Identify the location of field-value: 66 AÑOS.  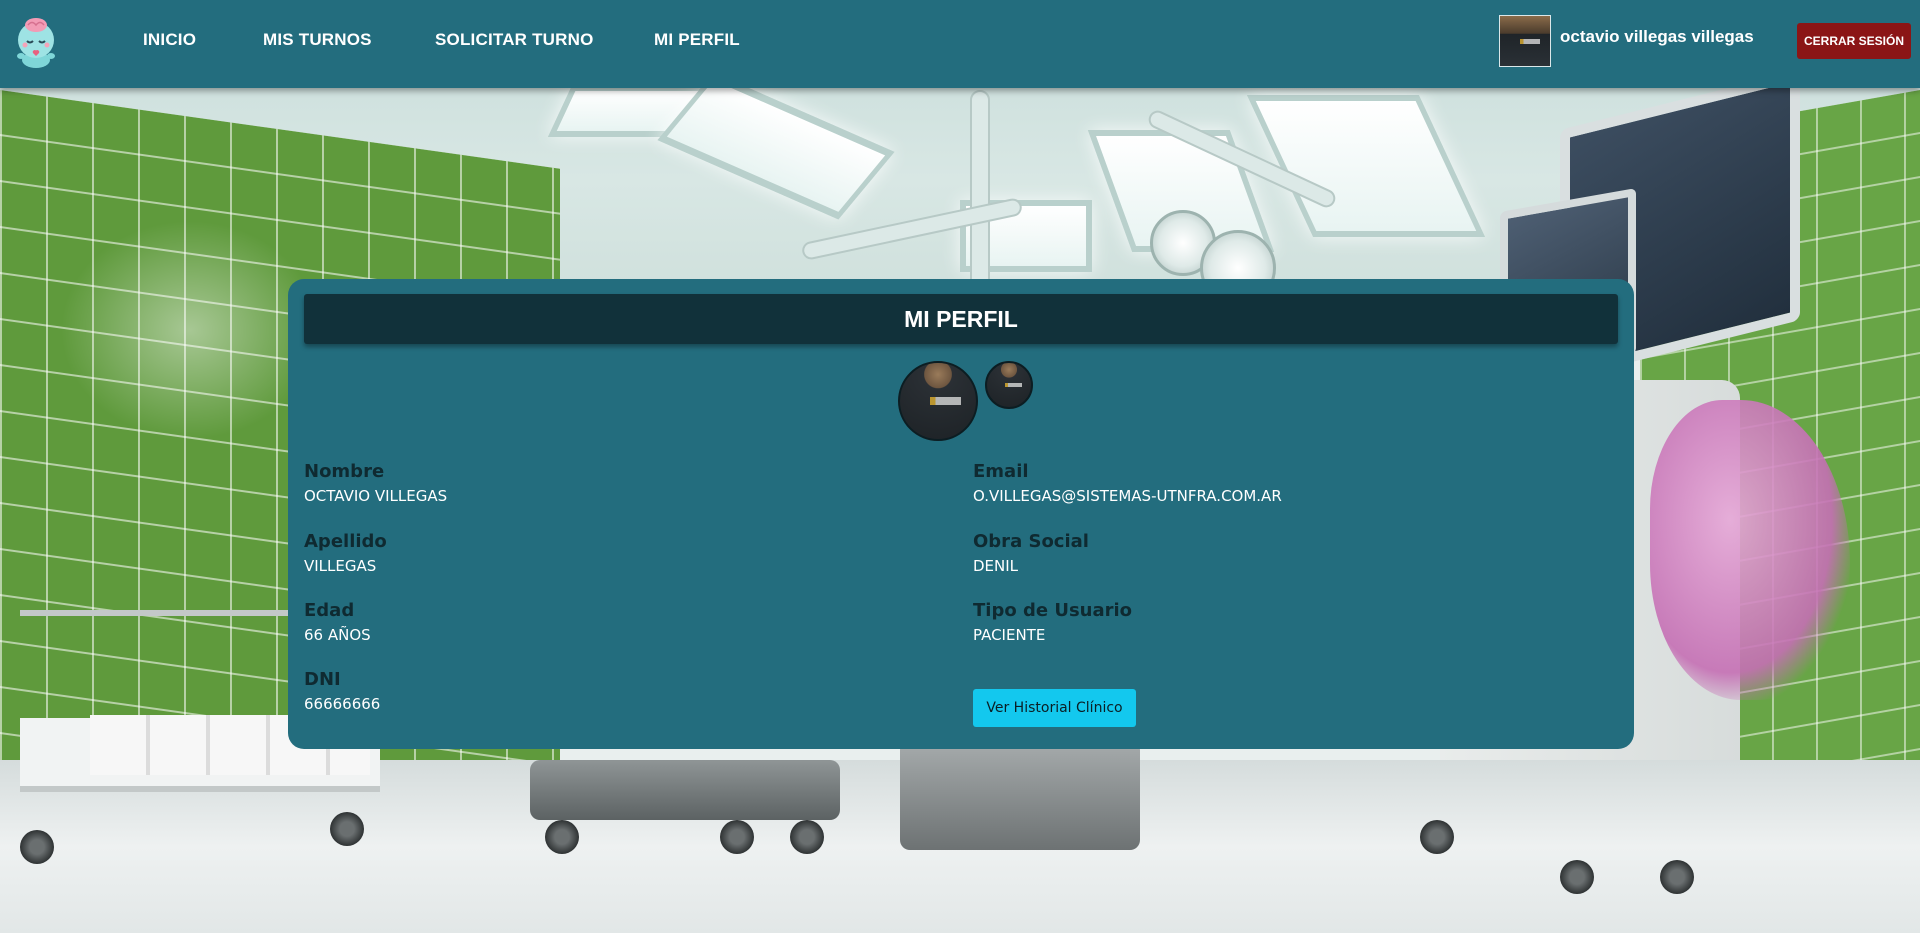
(337, 635).